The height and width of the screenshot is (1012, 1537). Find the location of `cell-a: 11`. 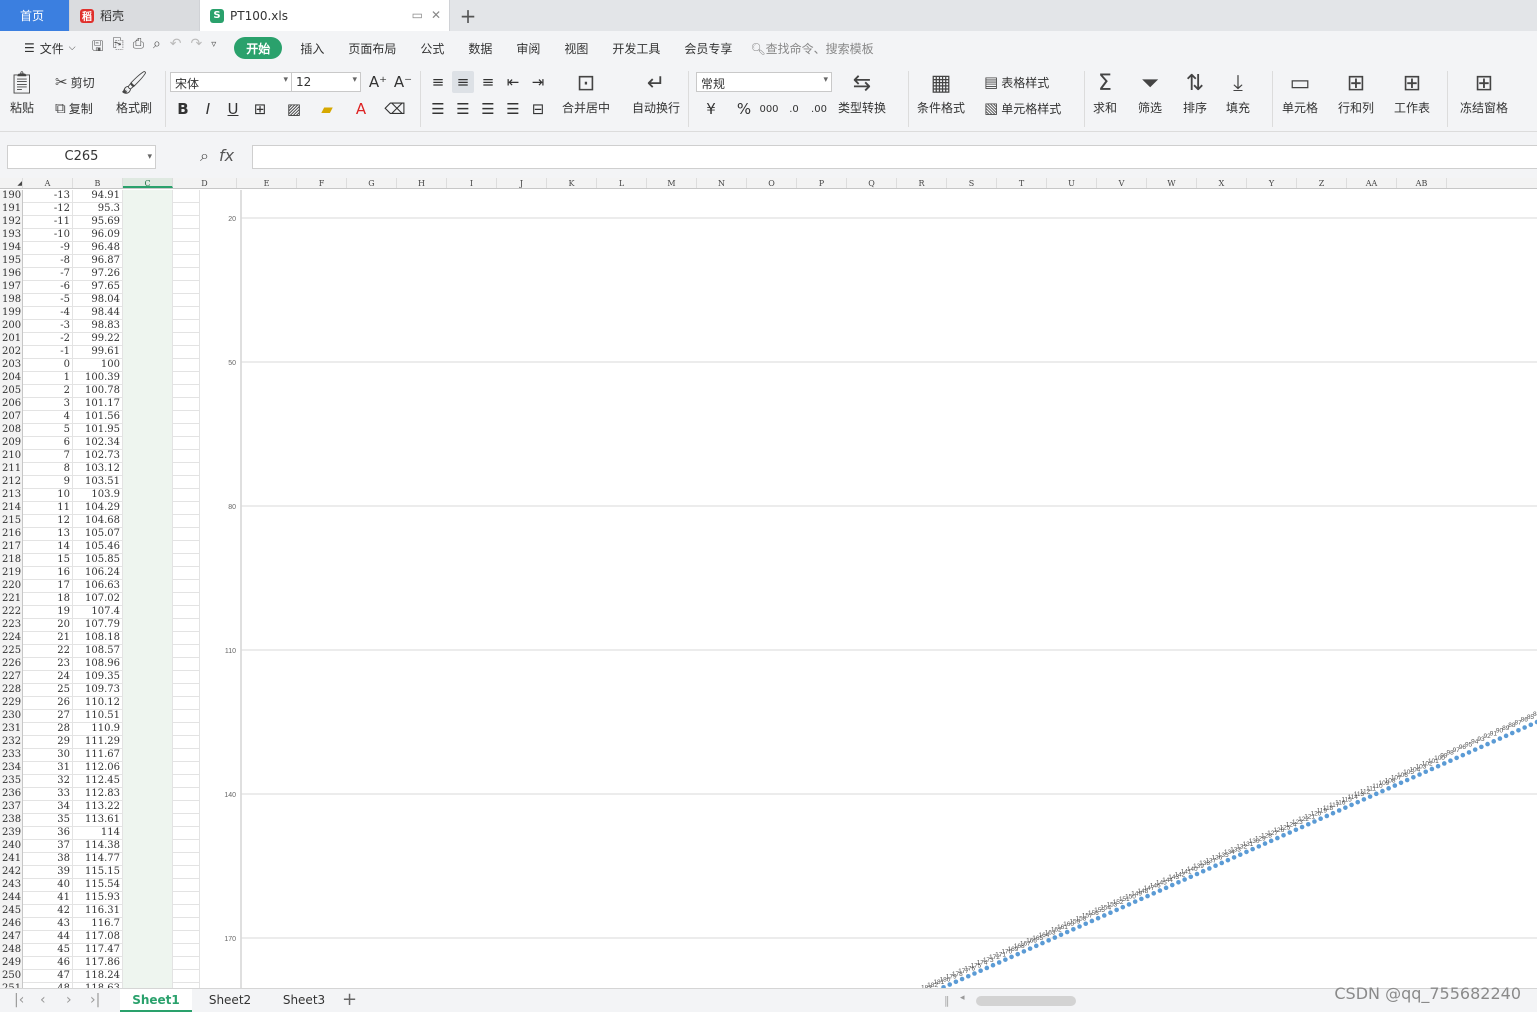

cell-a: 11 is located at coordinates (48, 508).